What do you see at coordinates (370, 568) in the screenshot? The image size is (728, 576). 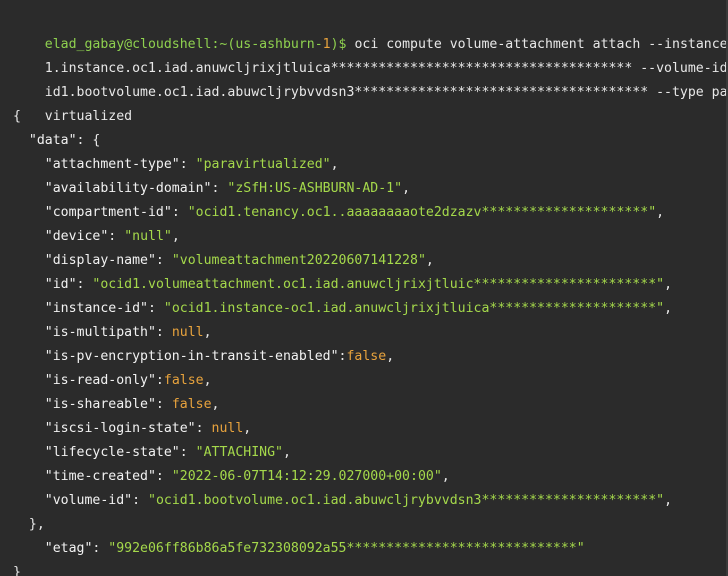 I see `json-output-line: }` at bounding box center [370, 568].